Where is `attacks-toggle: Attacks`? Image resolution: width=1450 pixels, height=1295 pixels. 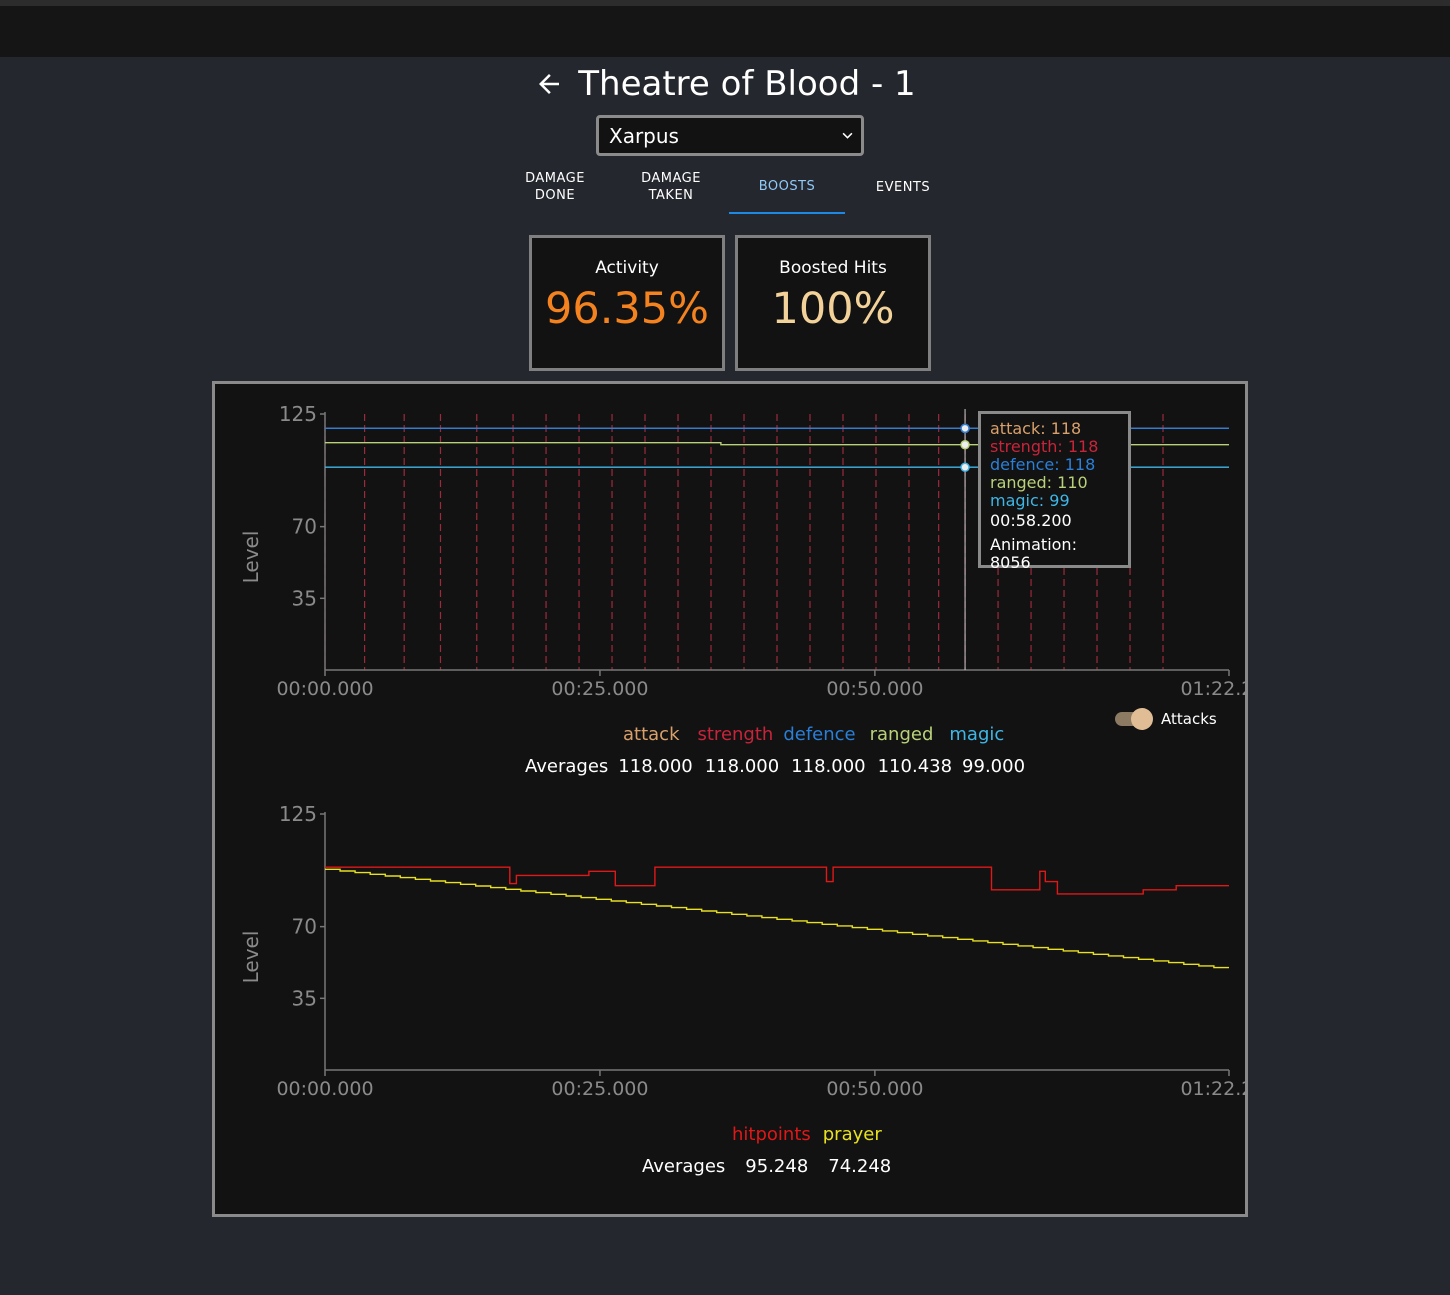
attacks-toggle: Attacks is located at coordinates (1166, 719).